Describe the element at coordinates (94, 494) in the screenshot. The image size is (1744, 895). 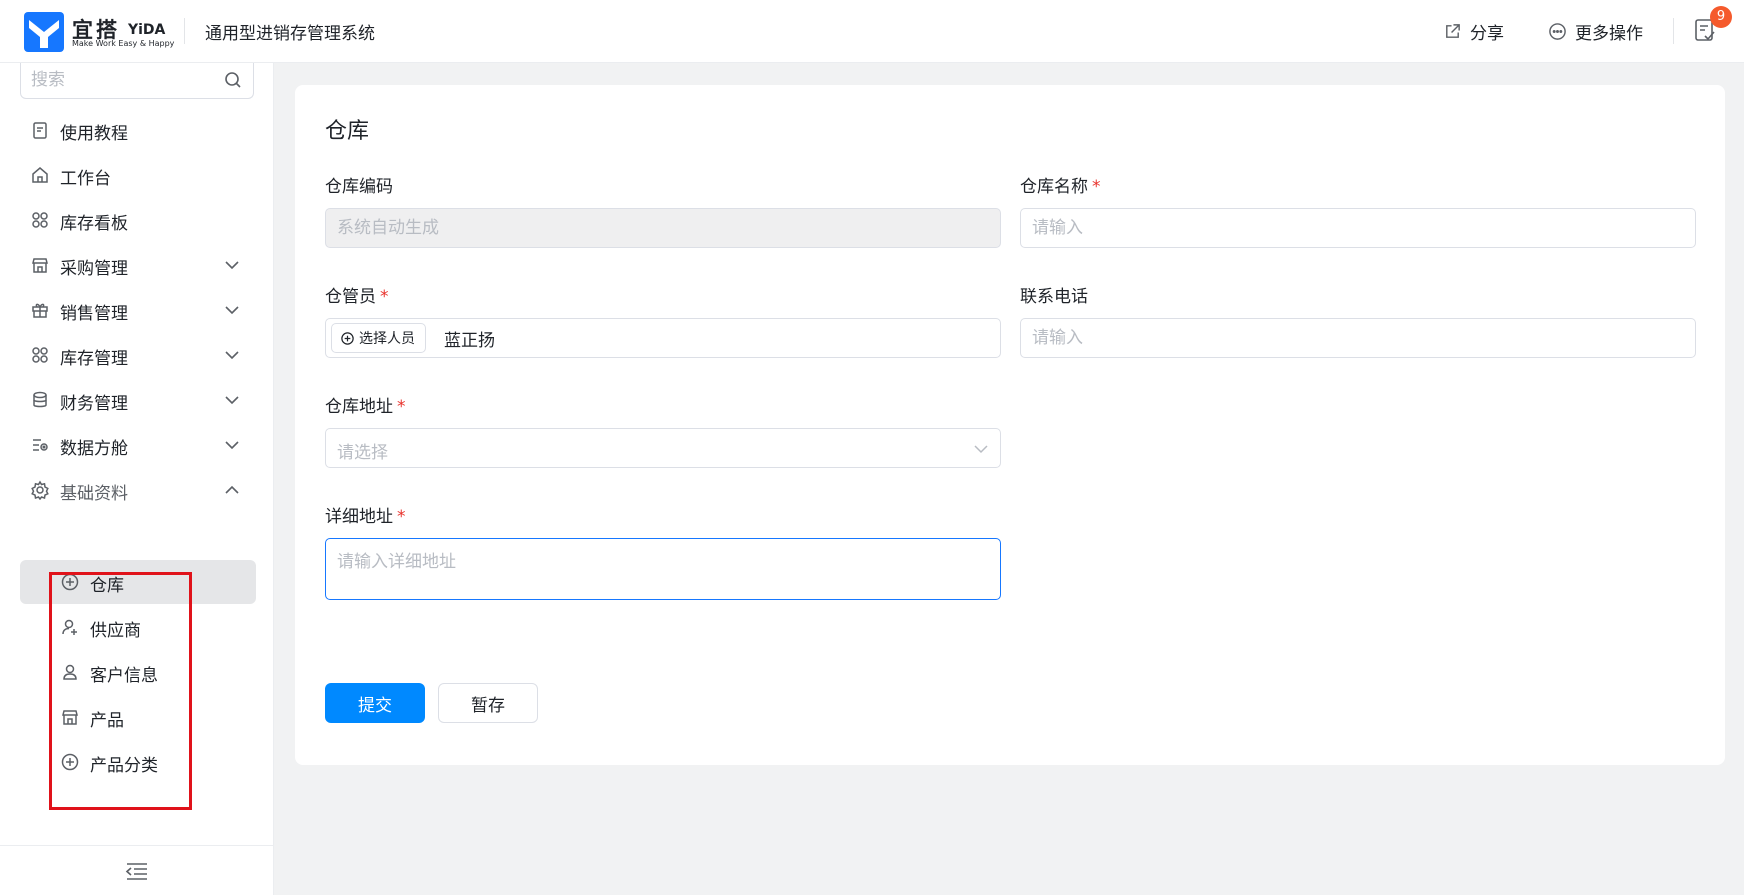
I see `sidebar-item-label: 基础资料` at that location.